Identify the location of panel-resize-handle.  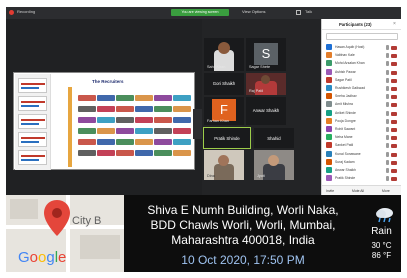
(197, 124).